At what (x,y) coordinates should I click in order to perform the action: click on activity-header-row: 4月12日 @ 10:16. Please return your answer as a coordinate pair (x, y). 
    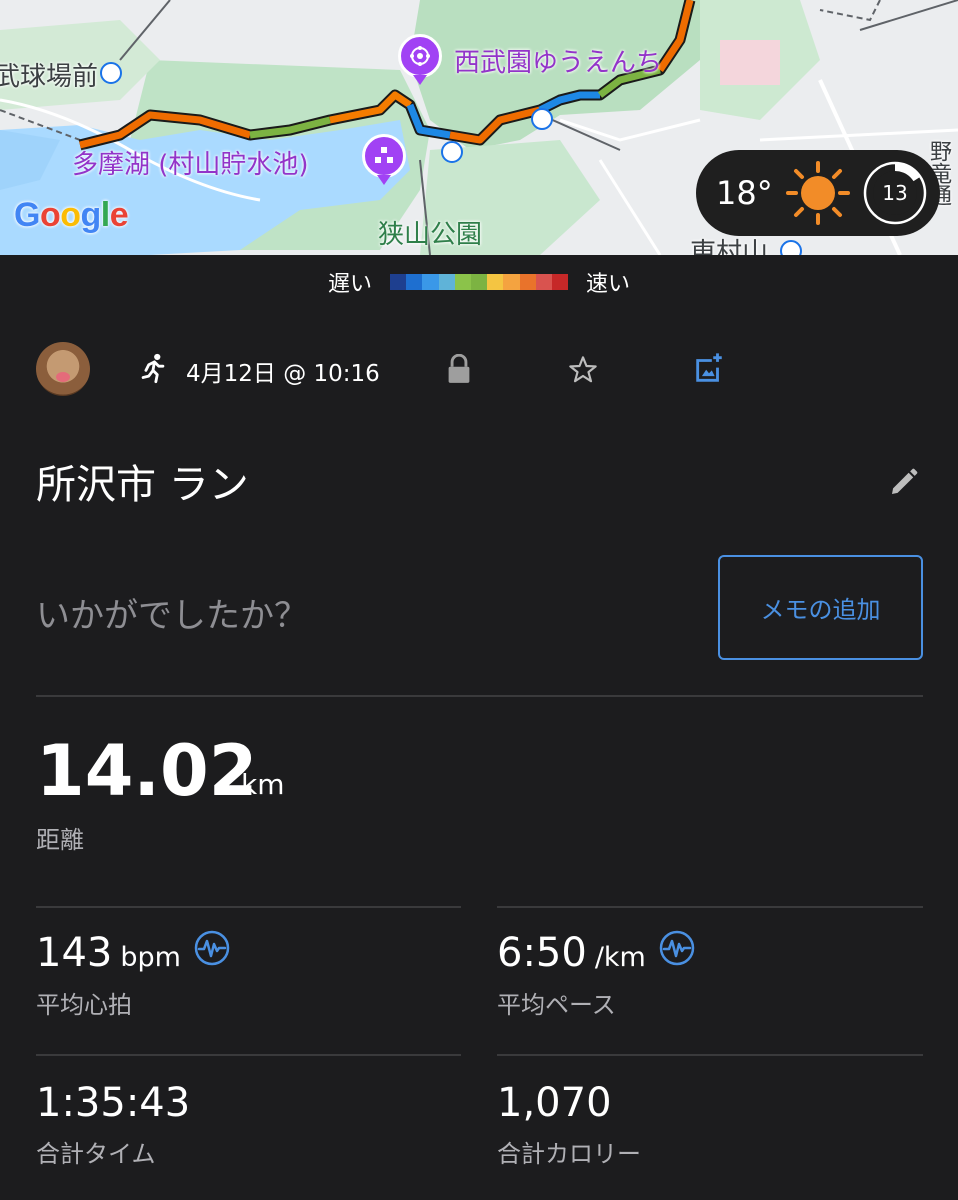
    Looking at the image, I should click on (479, 370).